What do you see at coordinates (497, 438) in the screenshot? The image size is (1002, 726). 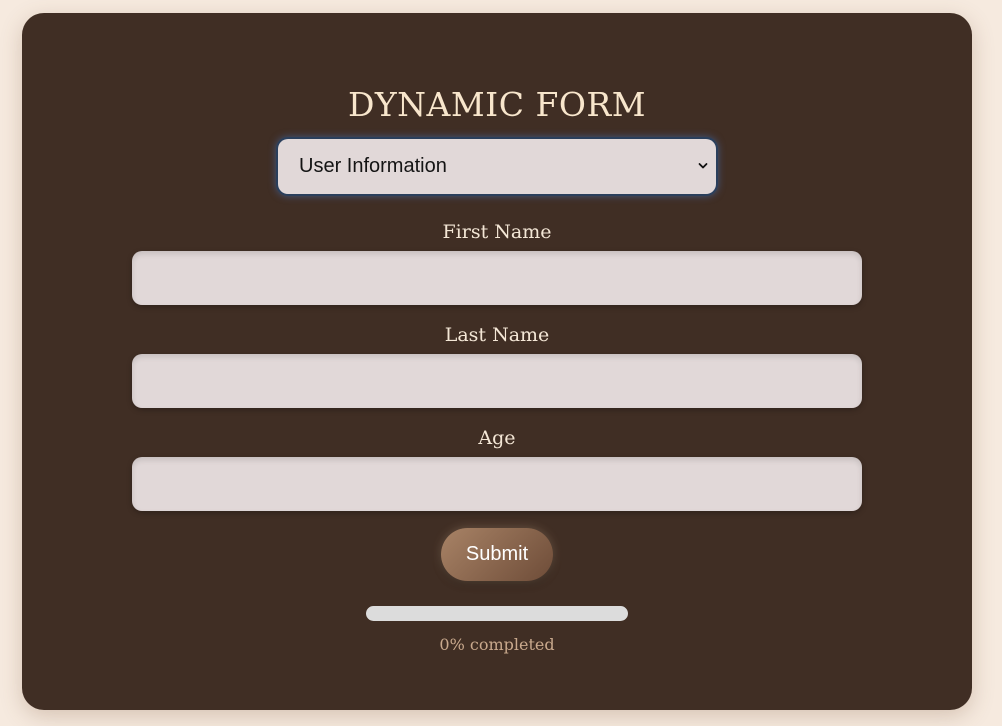 I see `age-label: Age` at bounding box center [497, 438].